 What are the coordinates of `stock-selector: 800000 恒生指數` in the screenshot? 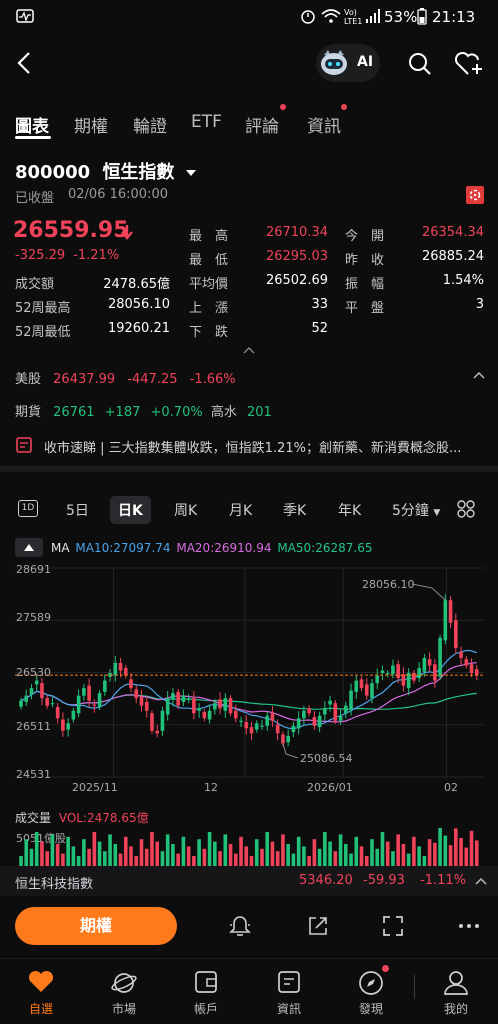 It's located at (106, 171).